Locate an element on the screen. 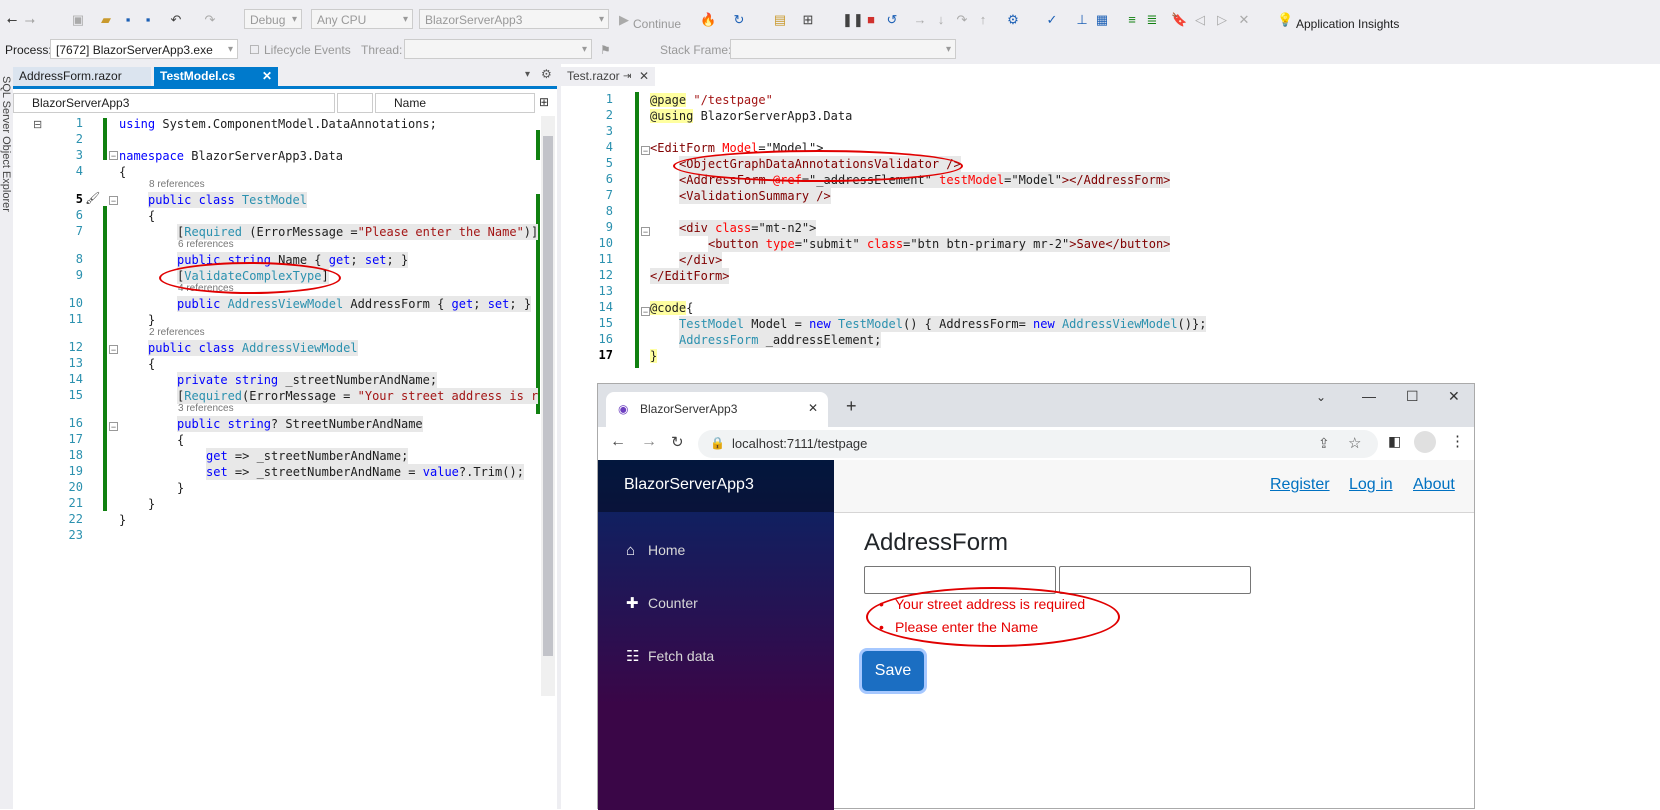 The height and width of the screenshot is (810, 1660). nav-home: ⌂ Home is located at coordinates (655, 550).